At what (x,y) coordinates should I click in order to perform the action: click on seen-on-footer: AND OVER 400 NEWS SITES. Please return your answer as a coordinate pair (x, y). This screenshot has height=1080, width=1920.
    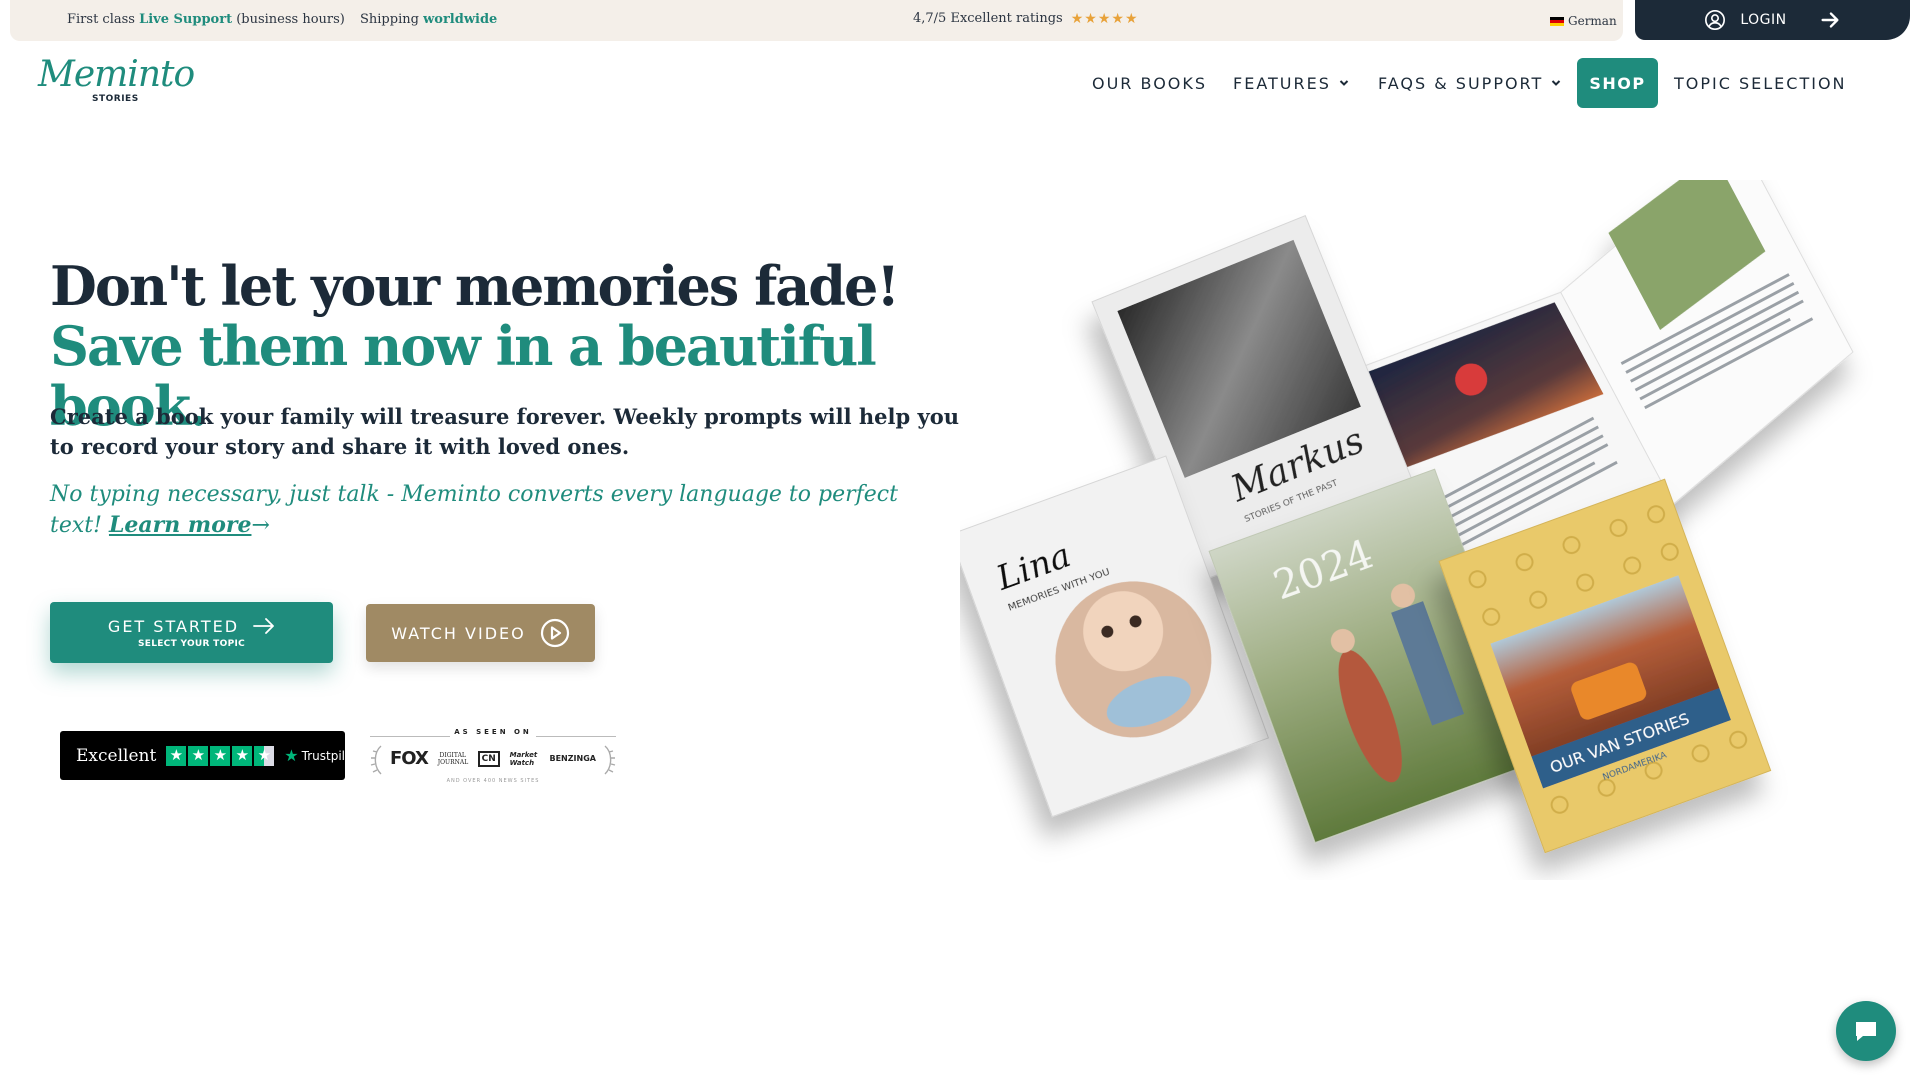
    Looking at the image, I should click on (493, 781).